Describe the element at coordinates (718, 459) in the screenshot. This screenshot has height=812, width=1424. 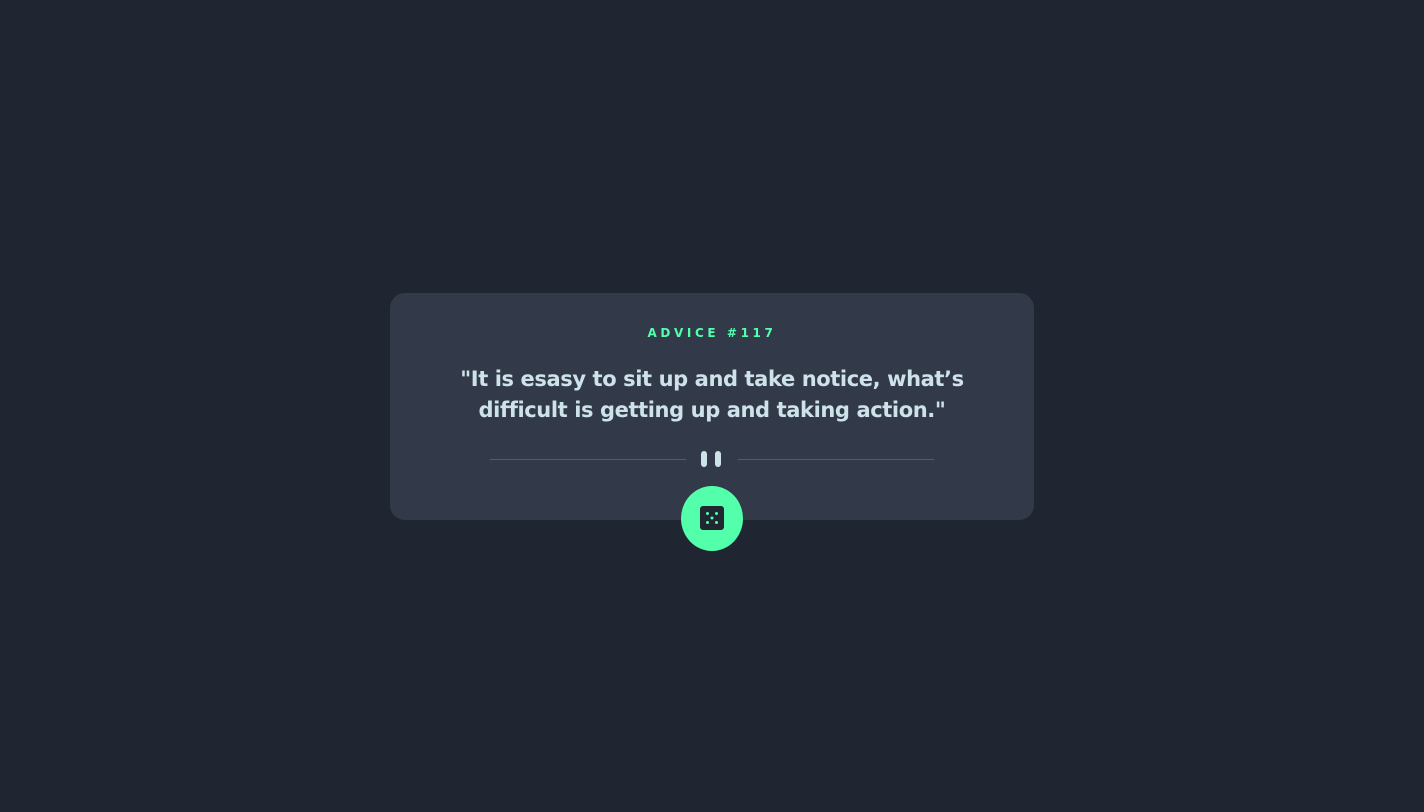
I see `pause-bar-right` at that location.